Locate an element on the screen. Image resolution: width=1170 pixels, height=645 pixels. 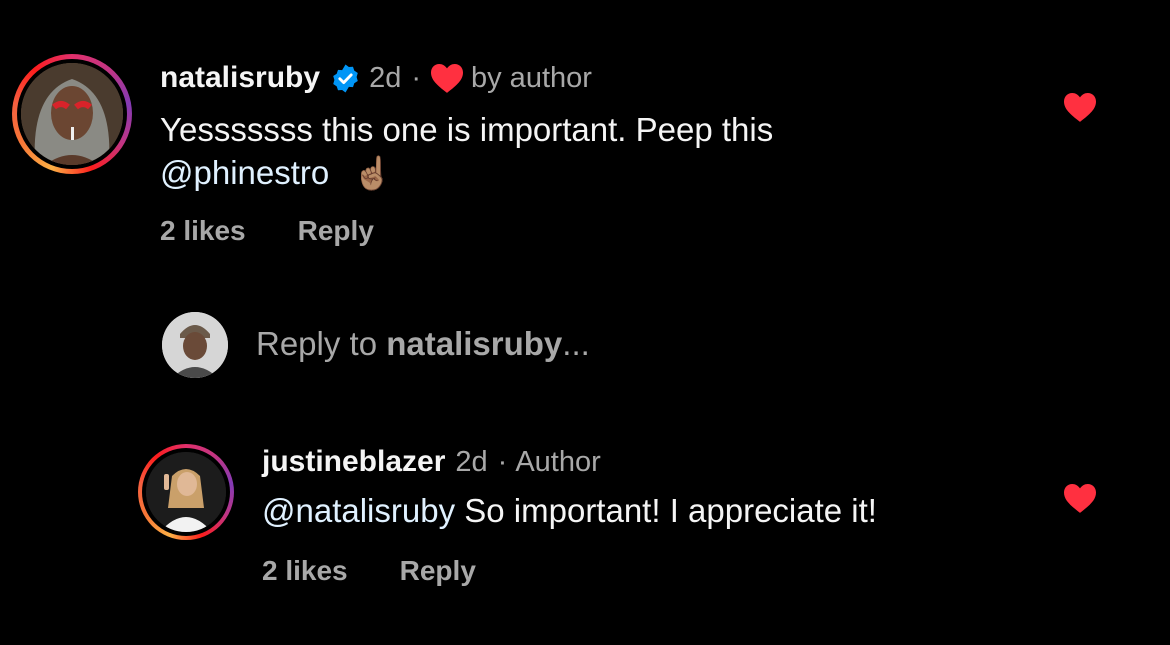
username: justineblazer is located at coordinates (353, 462).